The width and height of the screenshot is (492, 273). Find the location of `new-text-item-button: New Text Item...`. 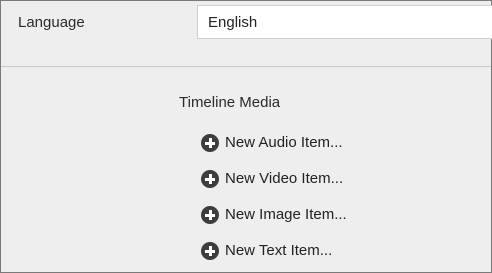

new-text-item-button: New Text Item... is located at coordinates (274, 251).